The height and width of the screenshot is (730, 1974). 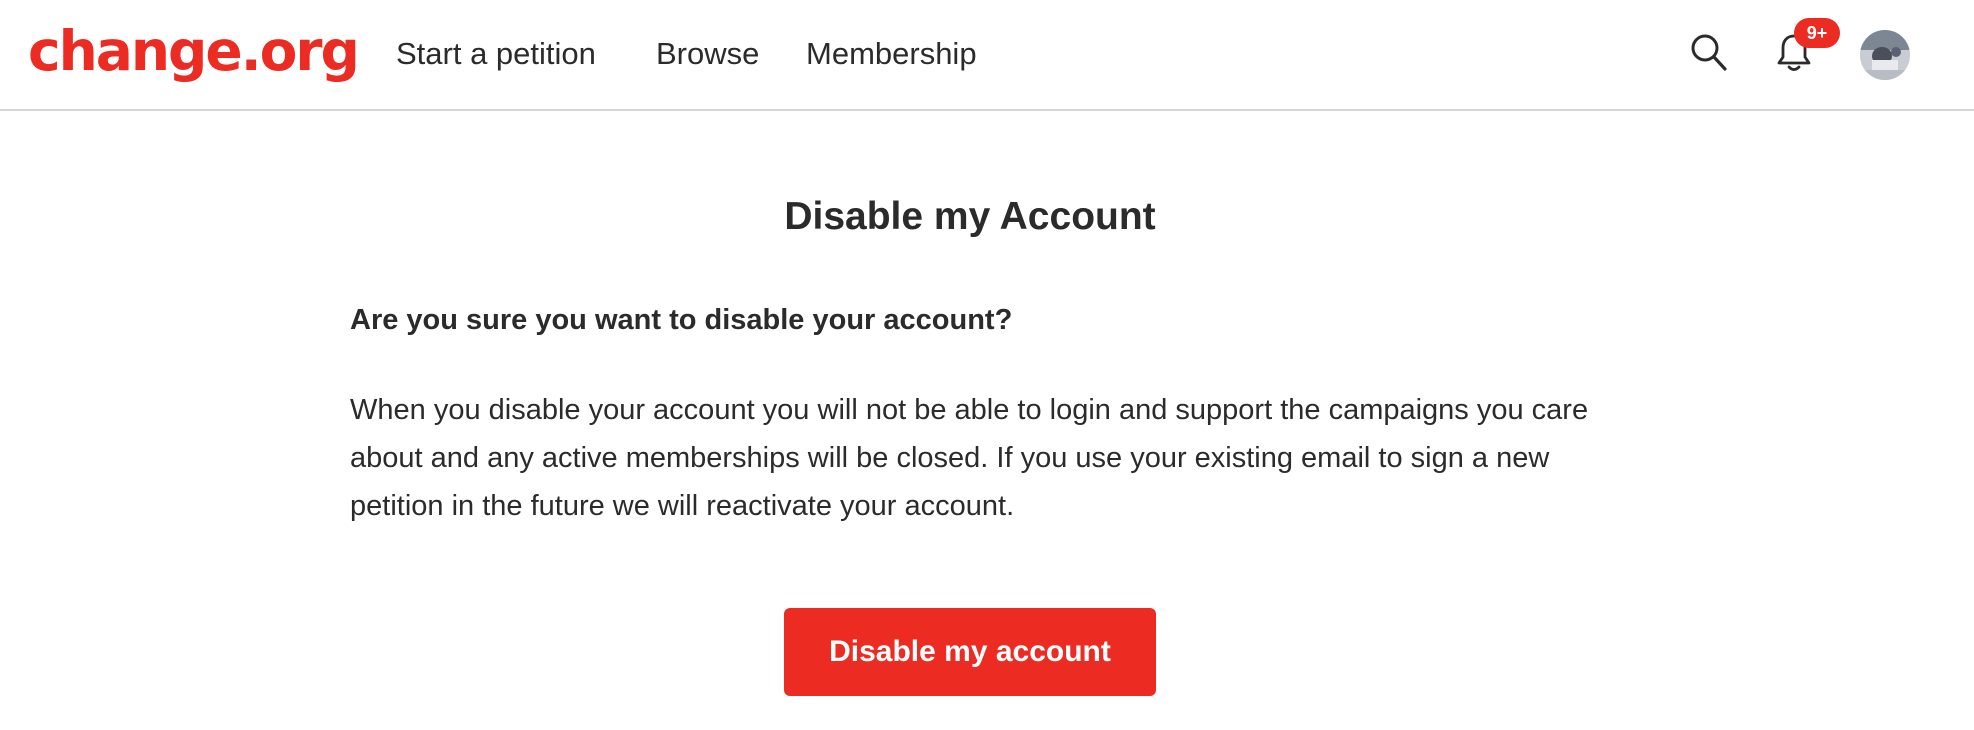 I want to click on avatar-photo, so click(x=1885, y=55).